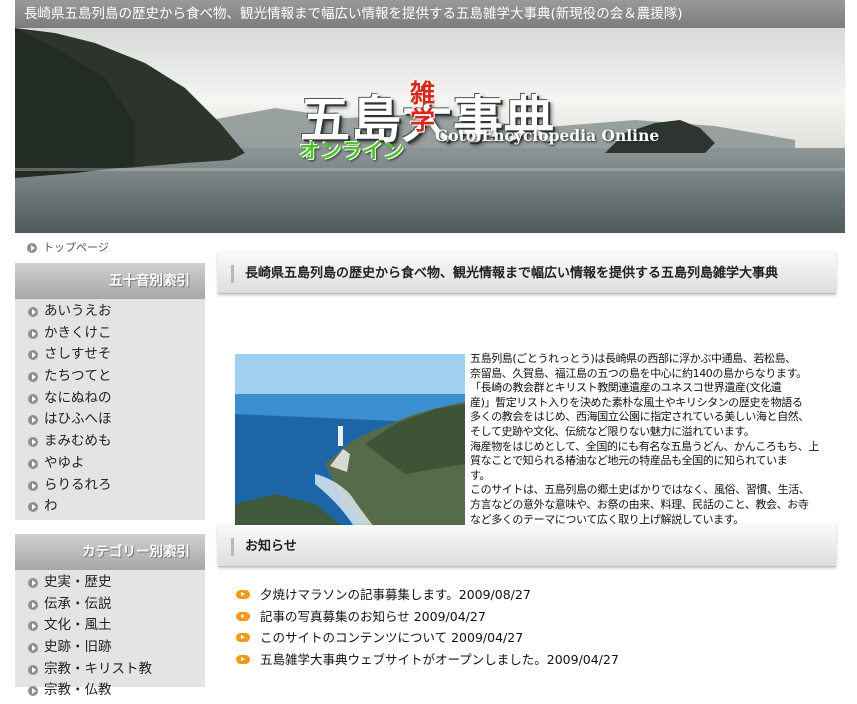 Image resolution: width=857 pixels, height=704 pixels. What do you see at coordinates (535, 638) in the screenshot?
I see `news-item: このサイトのコンテンツについて 2009/04/27` at bounding box center [535, 638].